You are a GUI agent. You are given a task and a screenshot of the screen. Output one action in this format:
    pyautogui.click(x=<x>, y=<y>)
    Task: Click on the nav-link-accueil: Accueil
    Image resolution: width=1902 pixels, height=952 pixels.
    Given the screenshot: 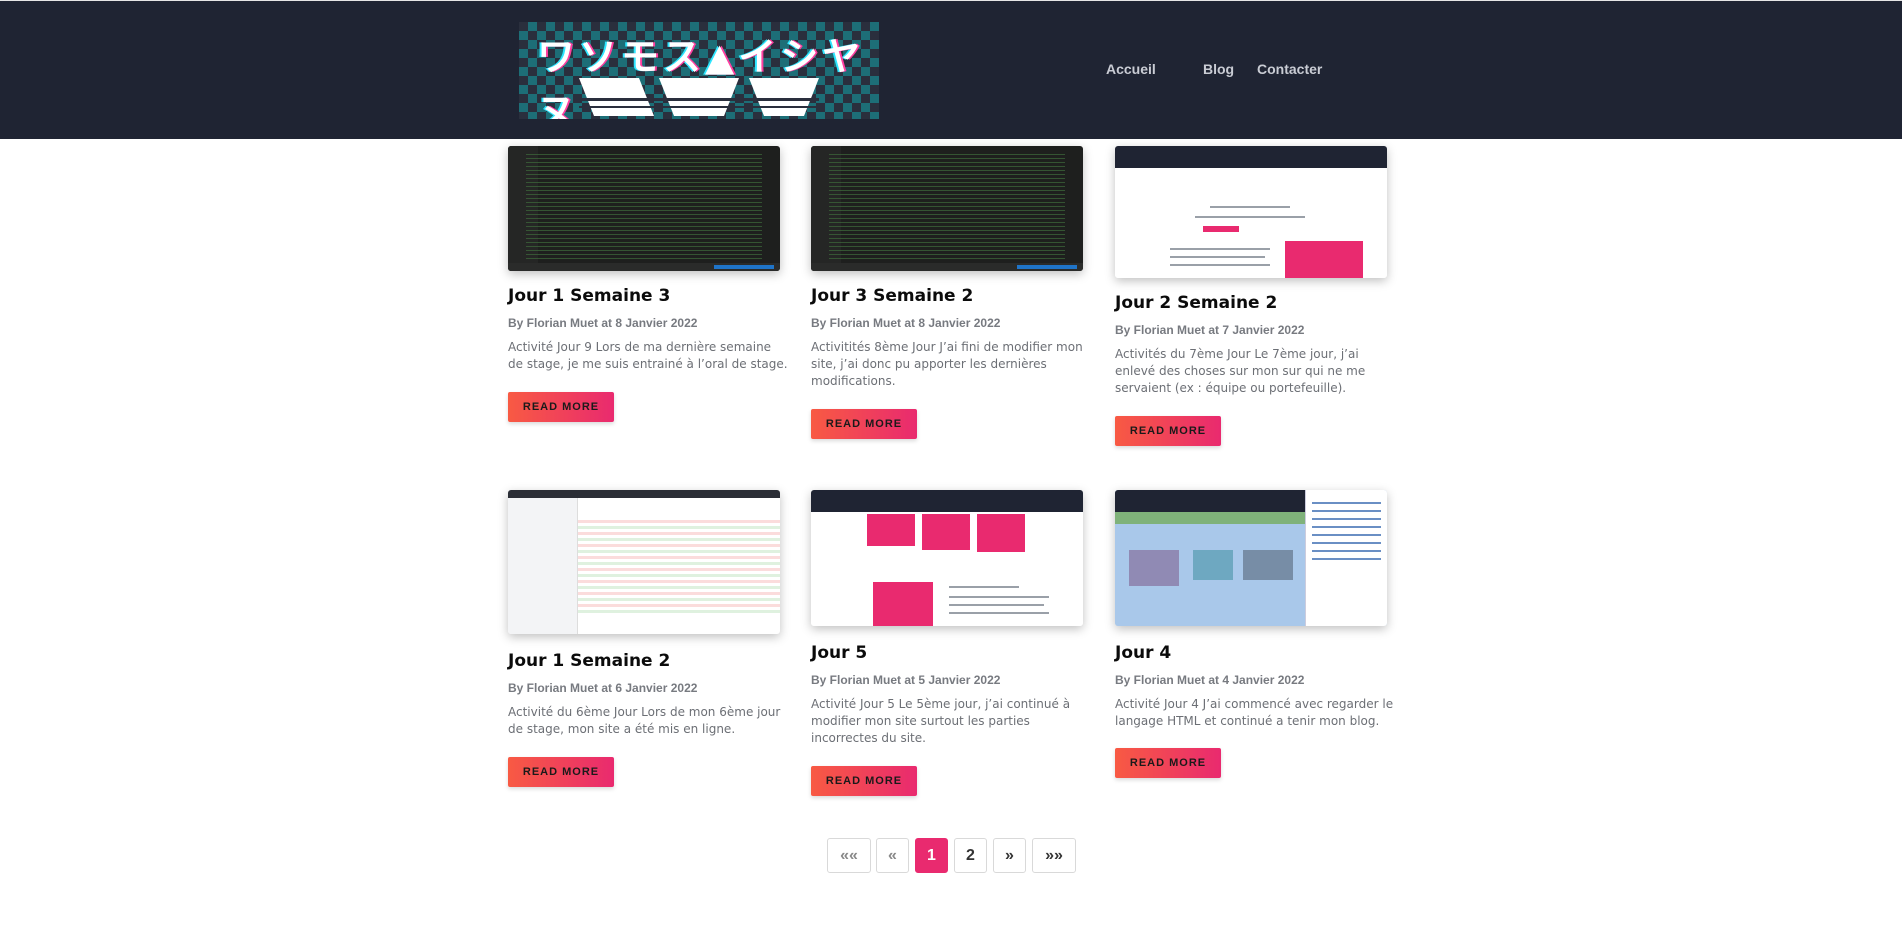 What is the action you would take?
    pyautogui.click(x=1131, y=69)
    